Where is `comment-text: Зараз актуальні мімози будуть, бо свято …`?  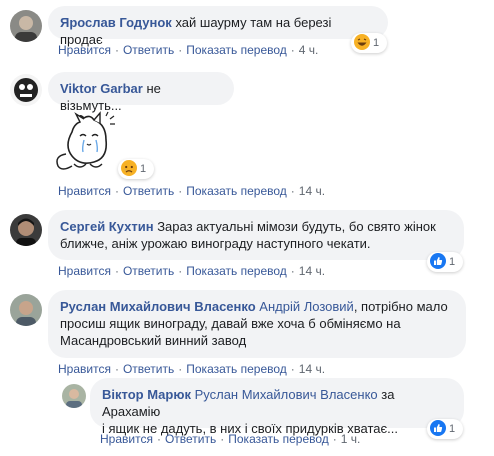 comment-text: Зараз актуальні мімози будуть, бо свято … is located at coordinates (296, 226).